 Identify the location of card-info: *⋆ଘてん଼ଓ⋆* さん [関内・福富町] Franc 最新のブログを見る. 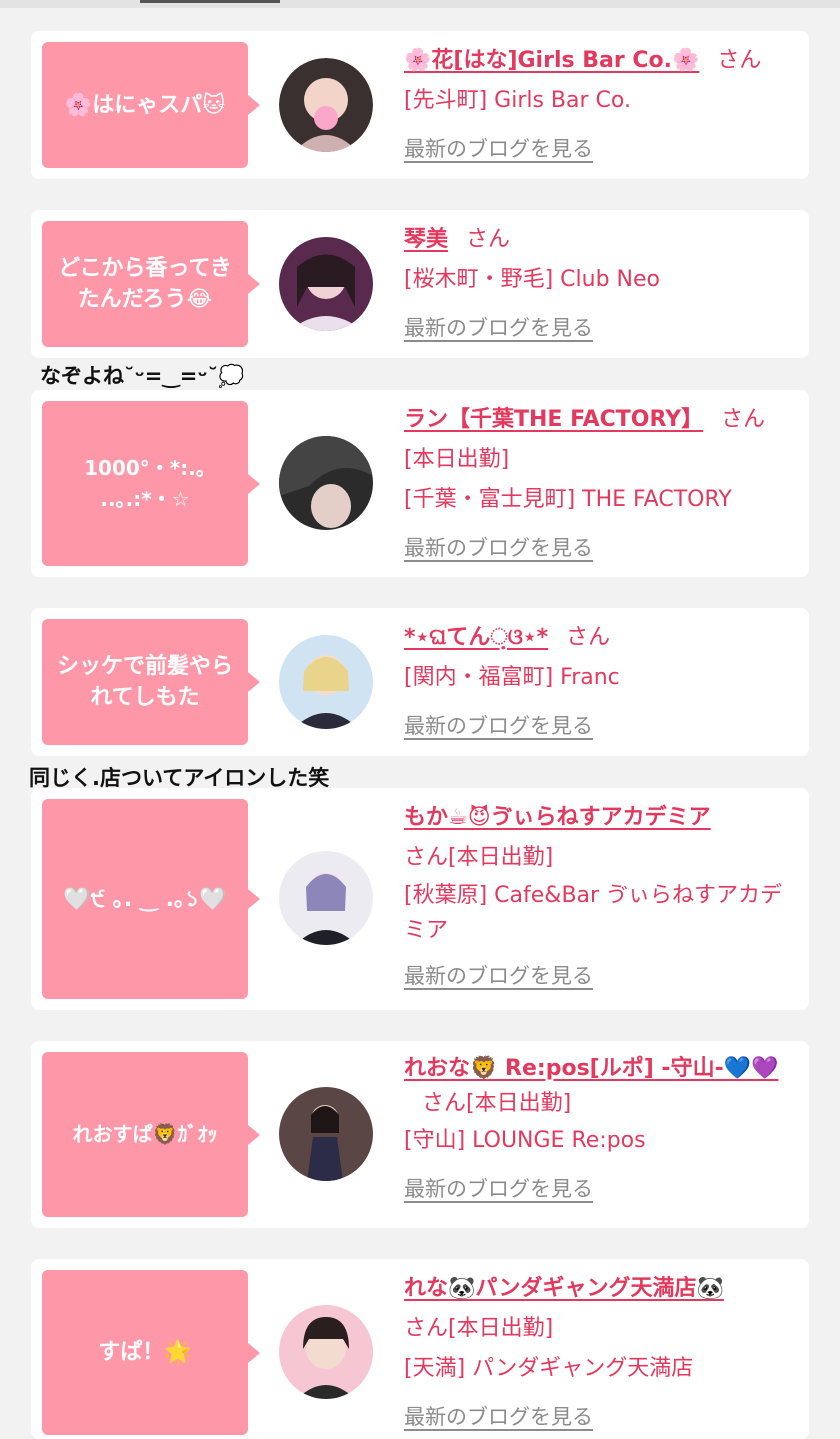
(601, 682).